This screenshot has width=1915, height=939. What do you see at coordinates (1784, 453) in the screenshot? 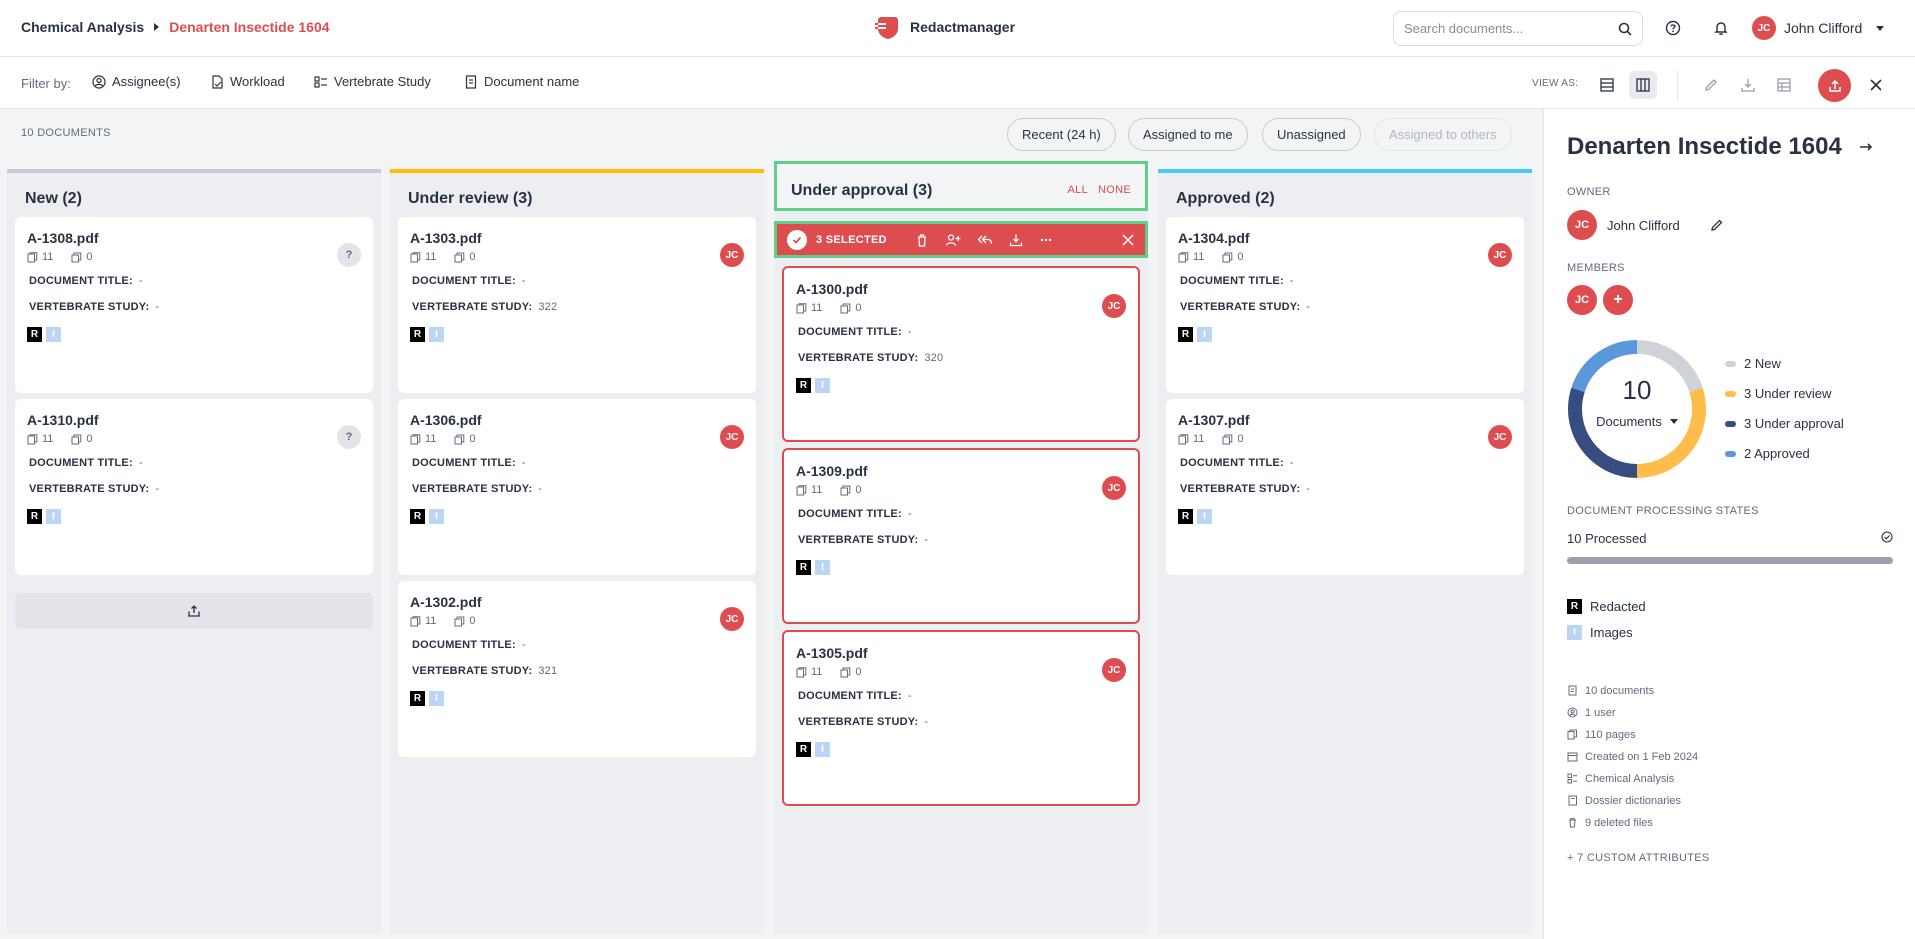
I see `legend-item: 2 Approved` at bounding box center [1784, 453].